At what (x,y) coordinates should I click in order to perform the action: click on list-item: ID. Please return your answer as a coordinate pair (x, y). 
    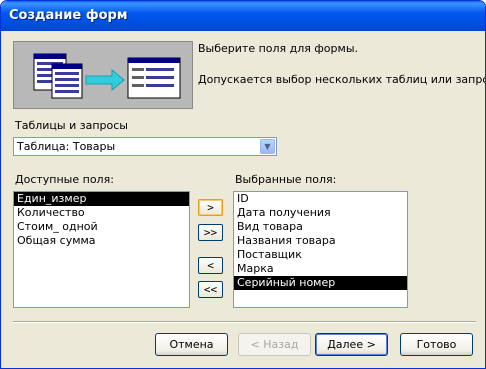
    Looking at the image, I should click on (320, 199).